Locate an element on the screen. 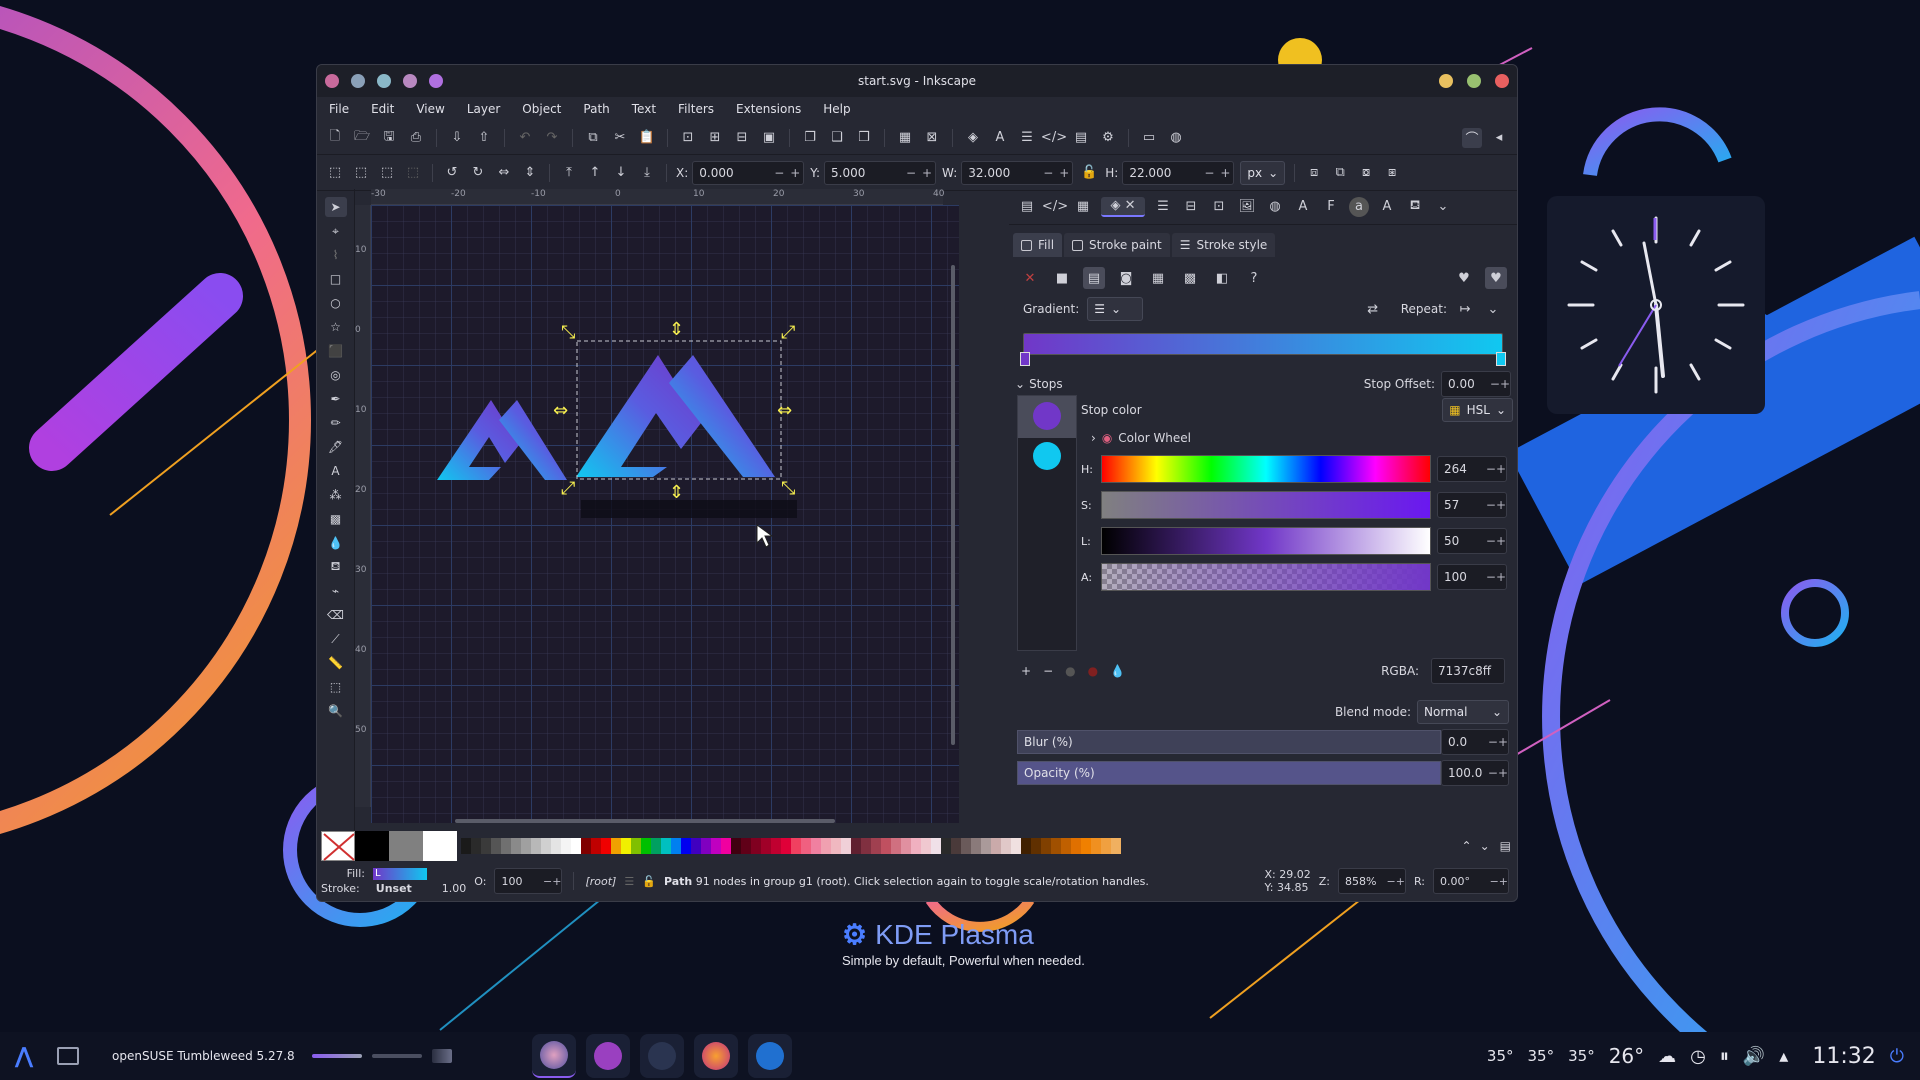  power-icon: ⏻ is located at coordinates (1897, 1056).